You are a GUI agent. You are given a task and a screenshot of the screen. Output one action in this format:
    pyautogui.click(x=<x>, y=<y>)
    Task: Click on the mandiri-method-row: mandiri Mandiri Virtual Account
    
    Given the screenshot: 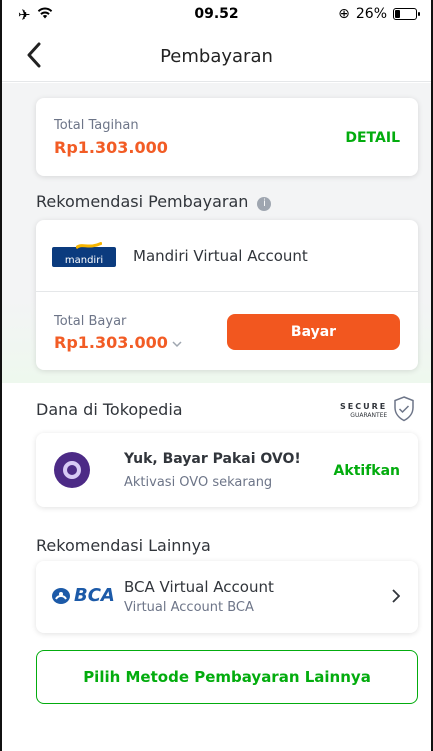 What is the action you would take?
    pyautogui.click(x=227, y=256)
    